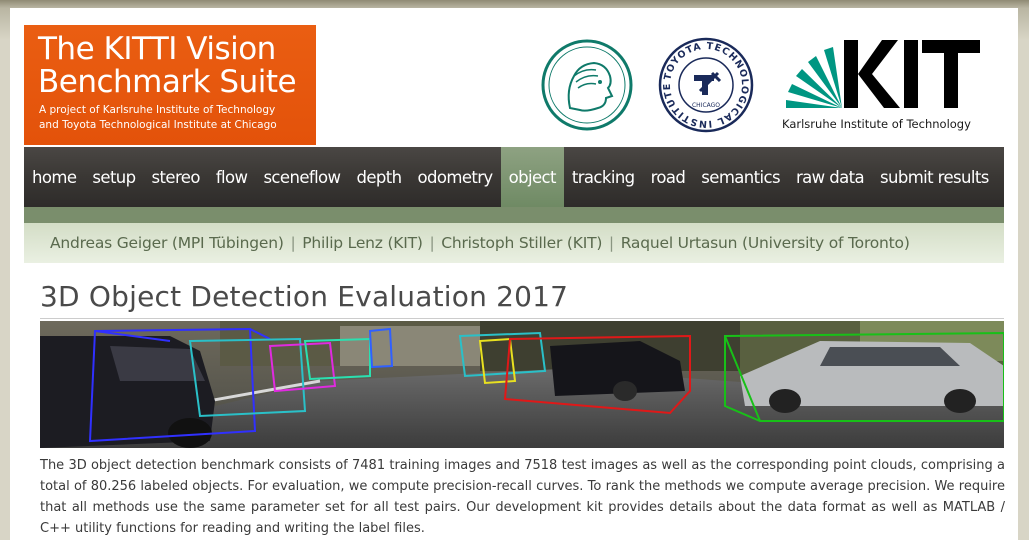 This screenshot has width=1029, height=540. What do you see at coordinates (603, 177) in the screenshot?
I see `nav-tracking: tracking` at bounding box center [603, 177].